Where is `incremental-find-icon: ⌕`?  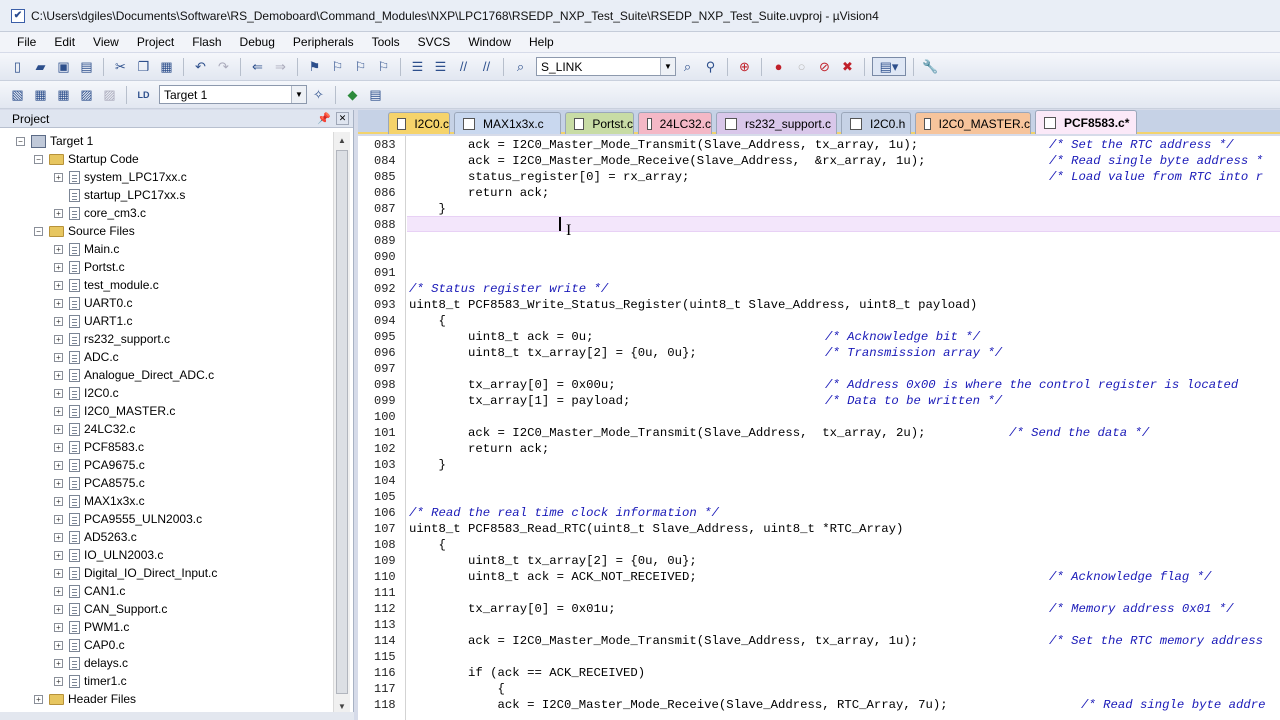
incremental-find-icon: ⌕ is located at coordinates (687, 66).